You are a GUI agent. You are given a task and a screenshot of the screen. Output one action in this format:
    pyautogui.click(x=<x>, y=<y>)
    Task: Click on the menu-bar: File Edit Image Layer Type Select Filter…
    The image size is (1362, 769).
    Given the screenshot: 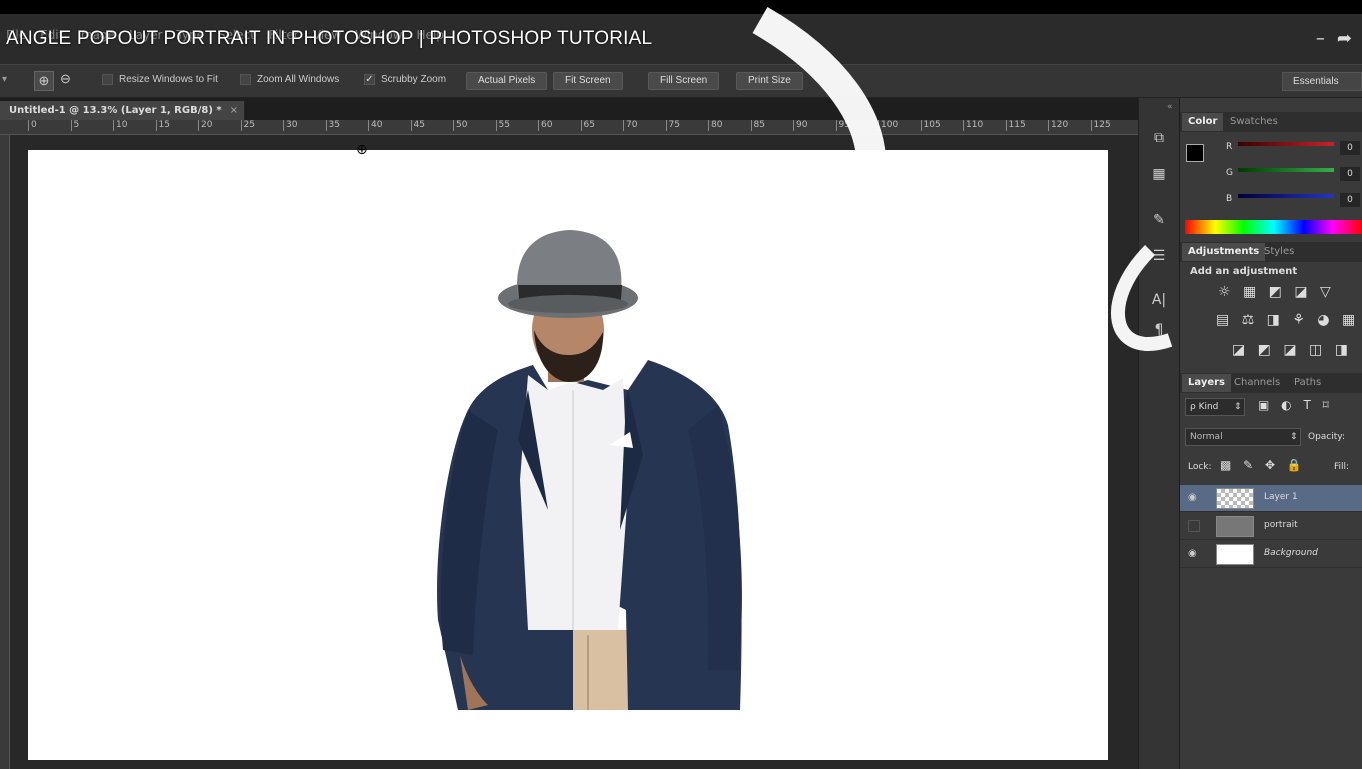 What is the action you would take?
    pyautogui.click(x=681, y=39)
    